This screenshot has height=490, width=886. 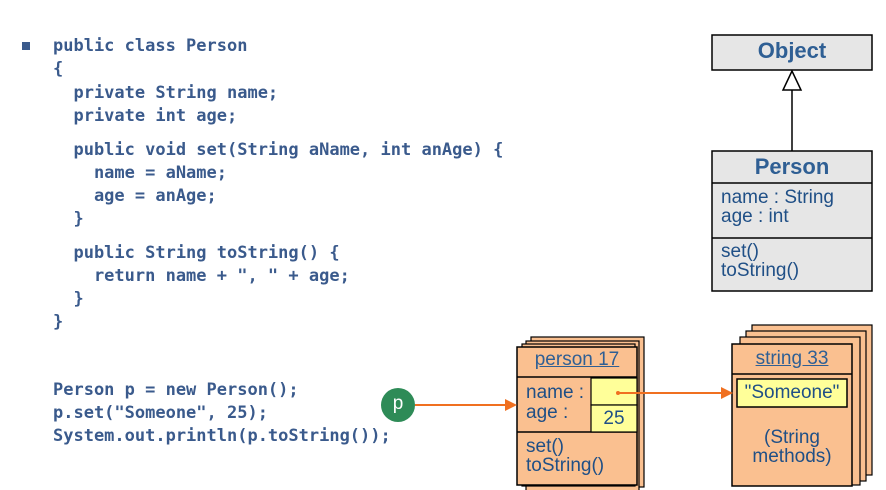 What do you see at coordinates (727, 393) in the screenshot?
I see `name-ref-arrow-head` at bounding box center [727, 393].